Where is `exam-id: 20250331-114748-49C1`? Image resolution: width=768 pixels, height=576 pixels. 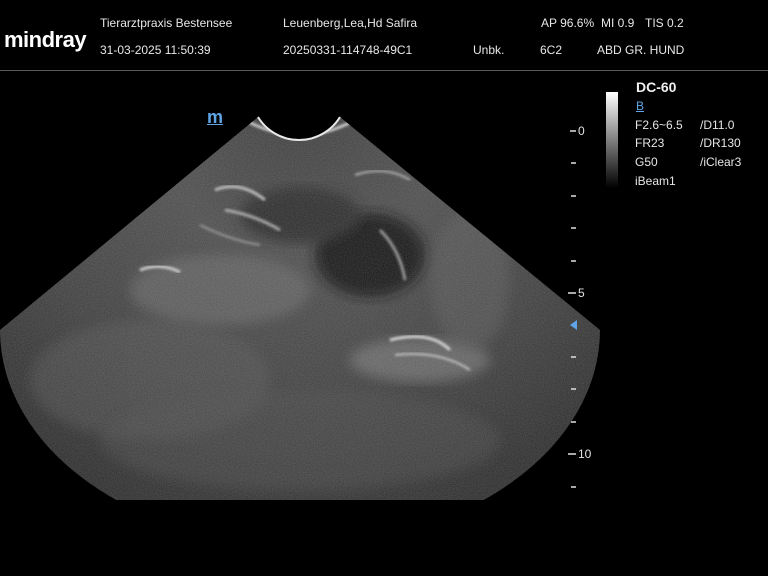 exam-id: 20250331-114748-49C1 is located at coordinates (348, 50).